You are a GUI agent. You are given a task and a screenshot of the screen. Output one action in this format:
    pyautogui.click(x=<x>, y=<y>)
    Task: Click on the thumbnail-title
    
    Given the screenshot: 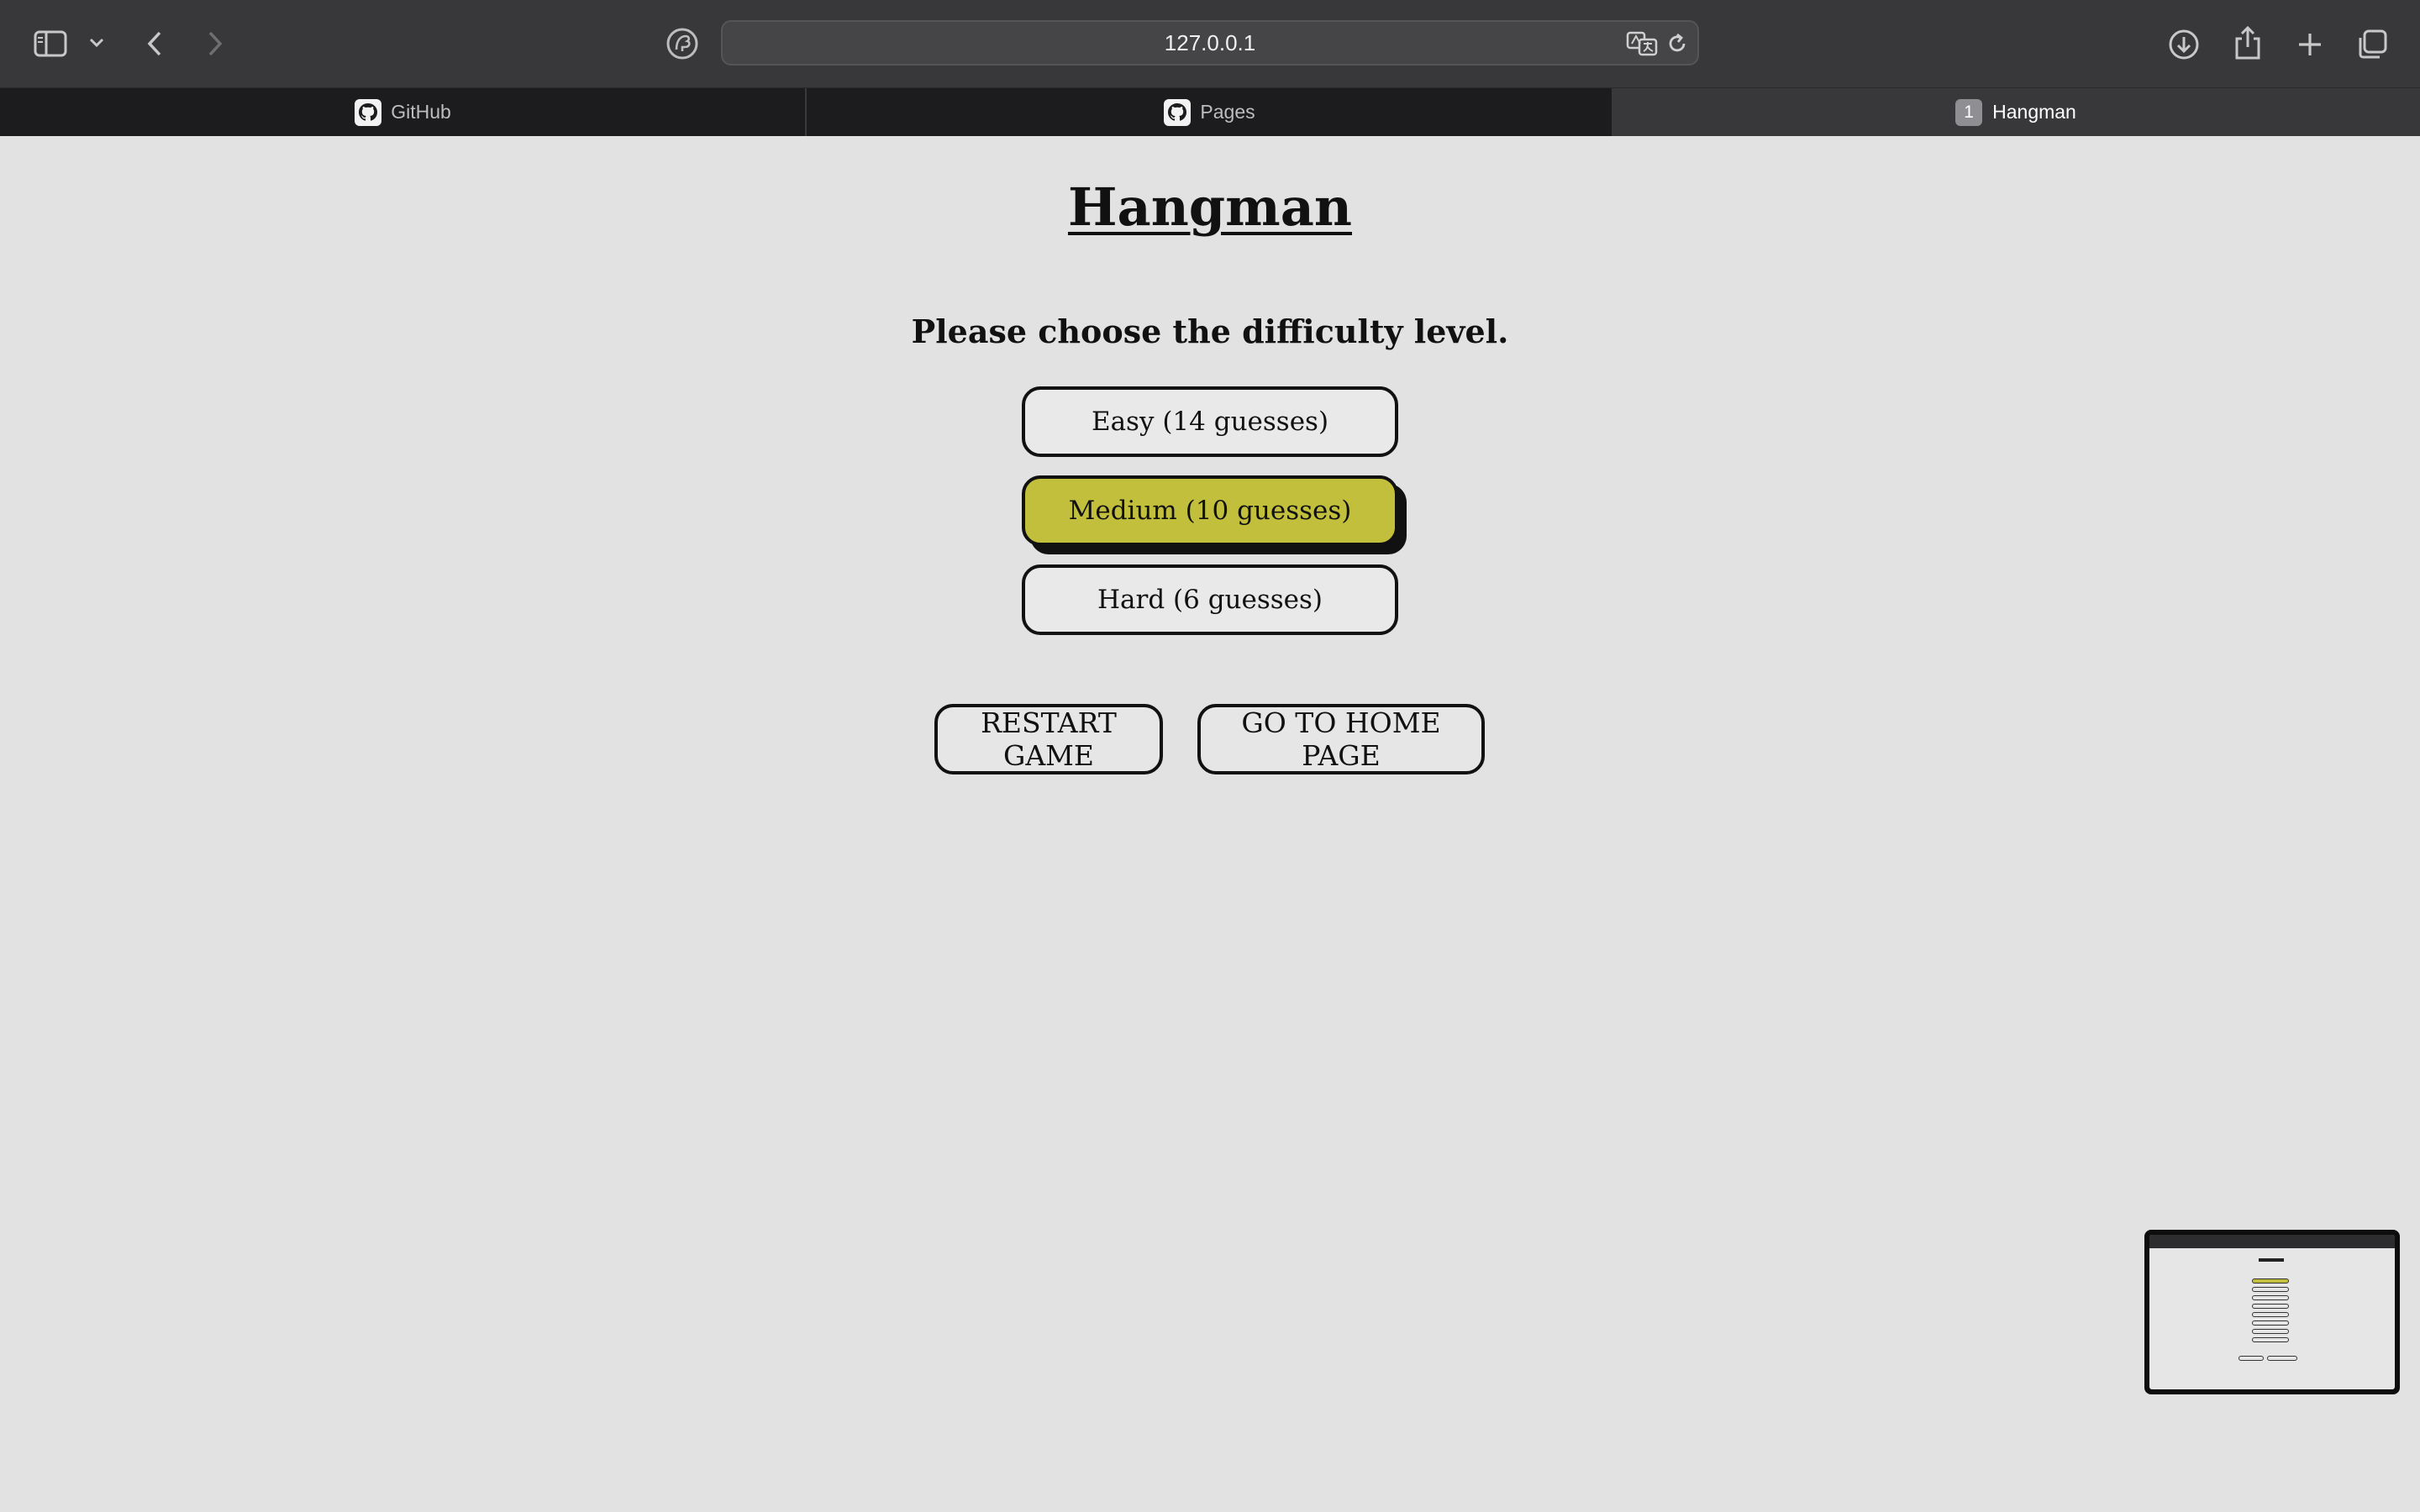 What is the action you would take?
    pyautogui.click(x=2271, y=1260)
    